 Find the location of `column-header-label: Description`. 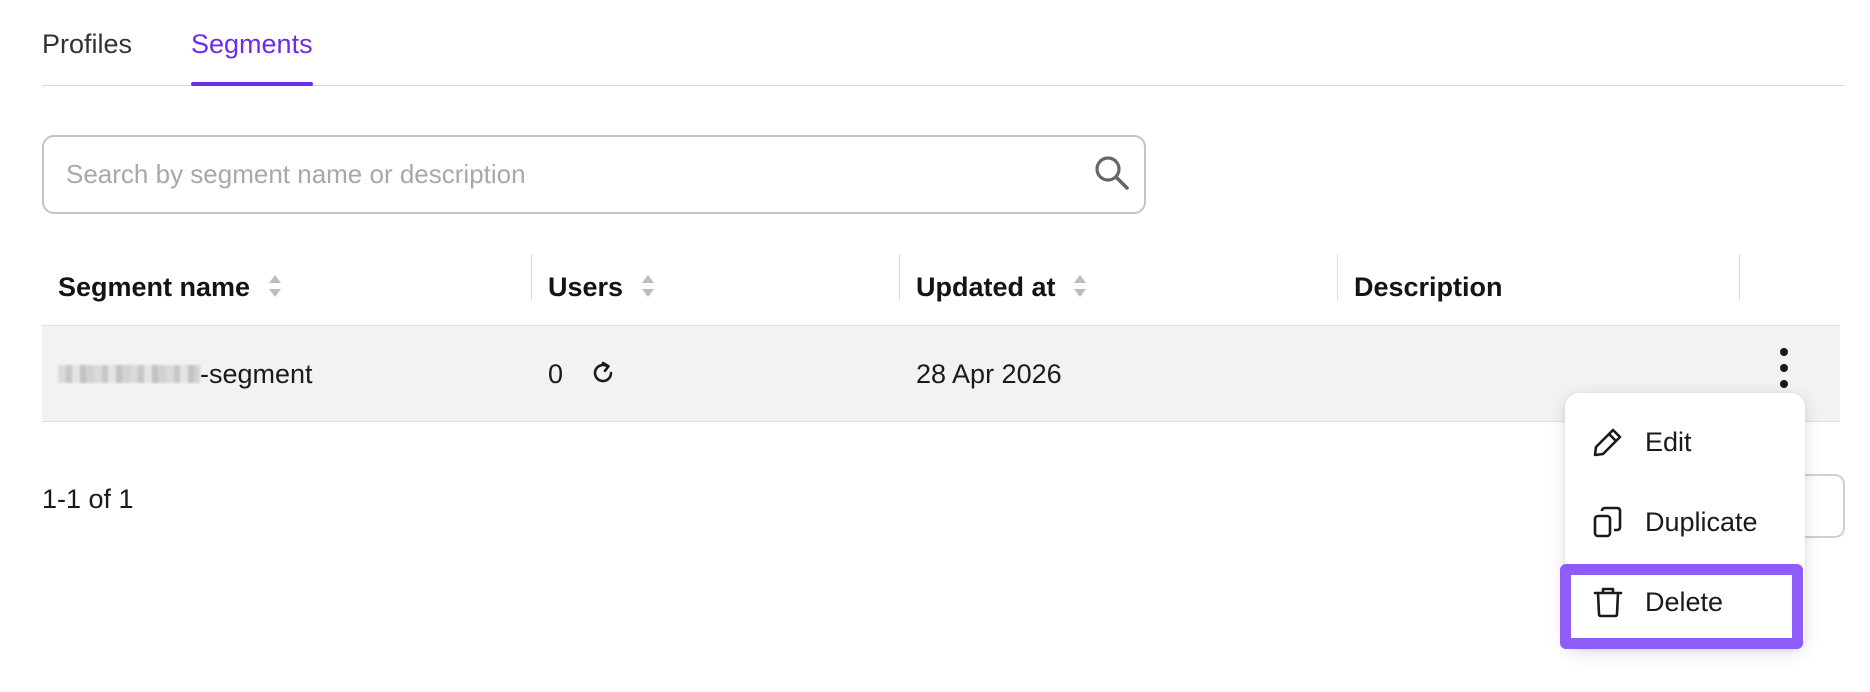

column-header-label: Description is located at coordinates (1428, 287).